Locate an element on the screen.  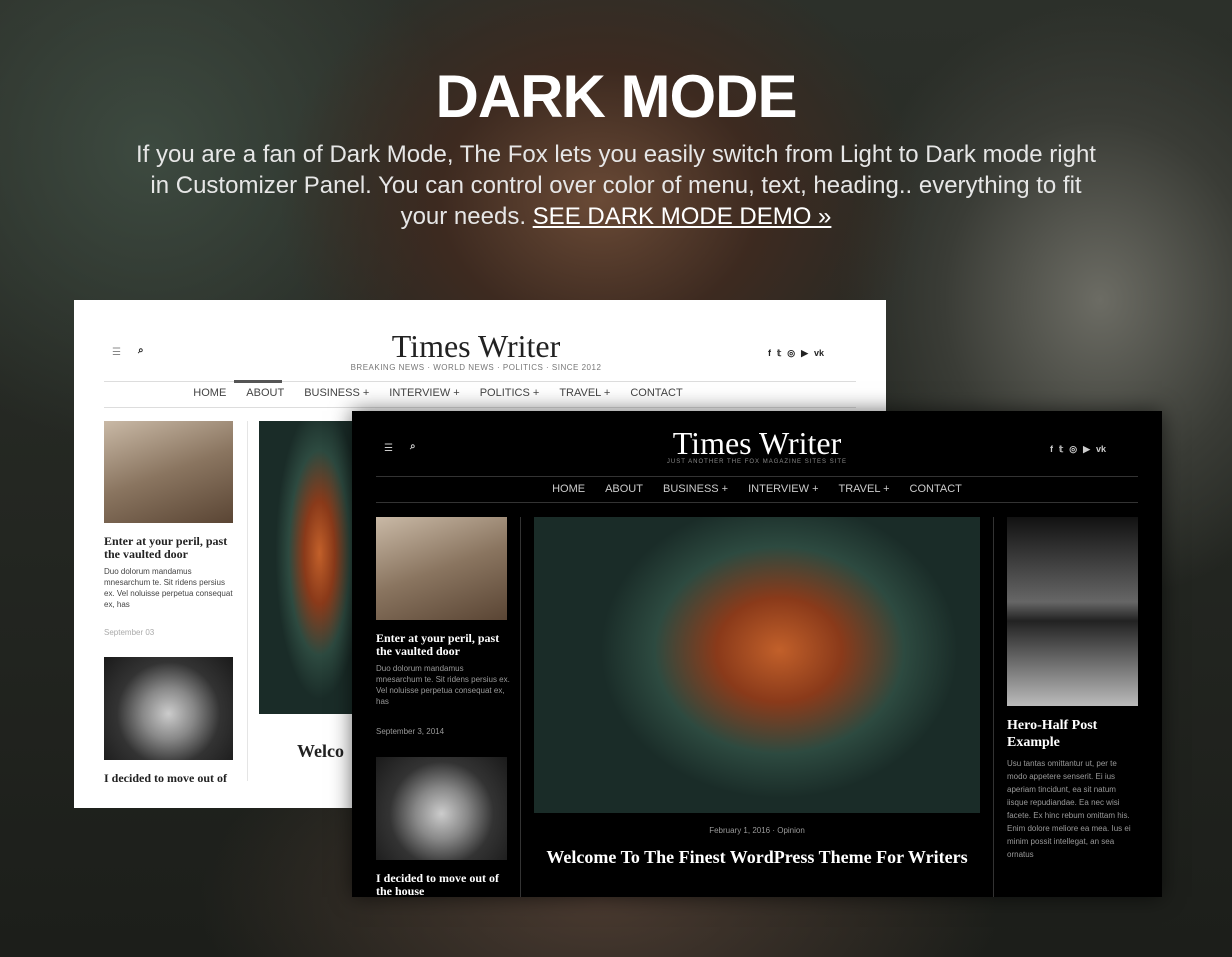
active-indicator is located at coordinates (258, 381).